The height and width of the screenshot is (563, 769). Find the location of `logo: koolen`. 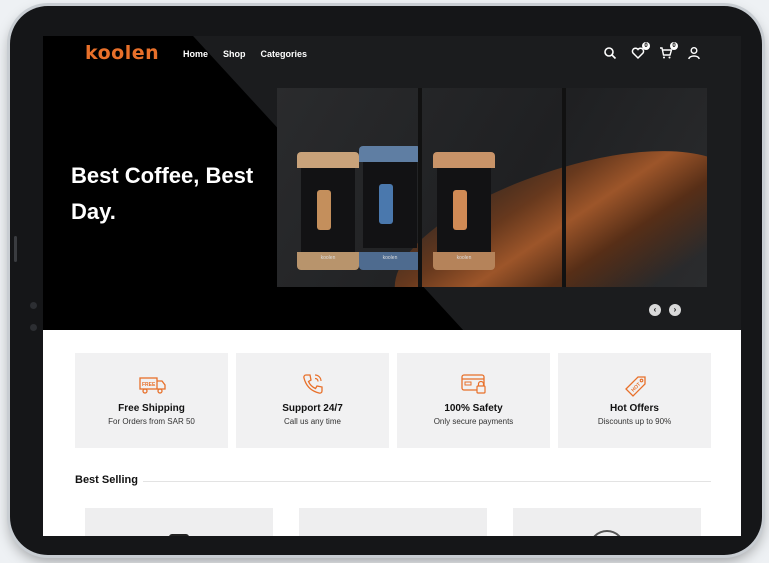

logo: koolen is located at coordinates (122, 53).